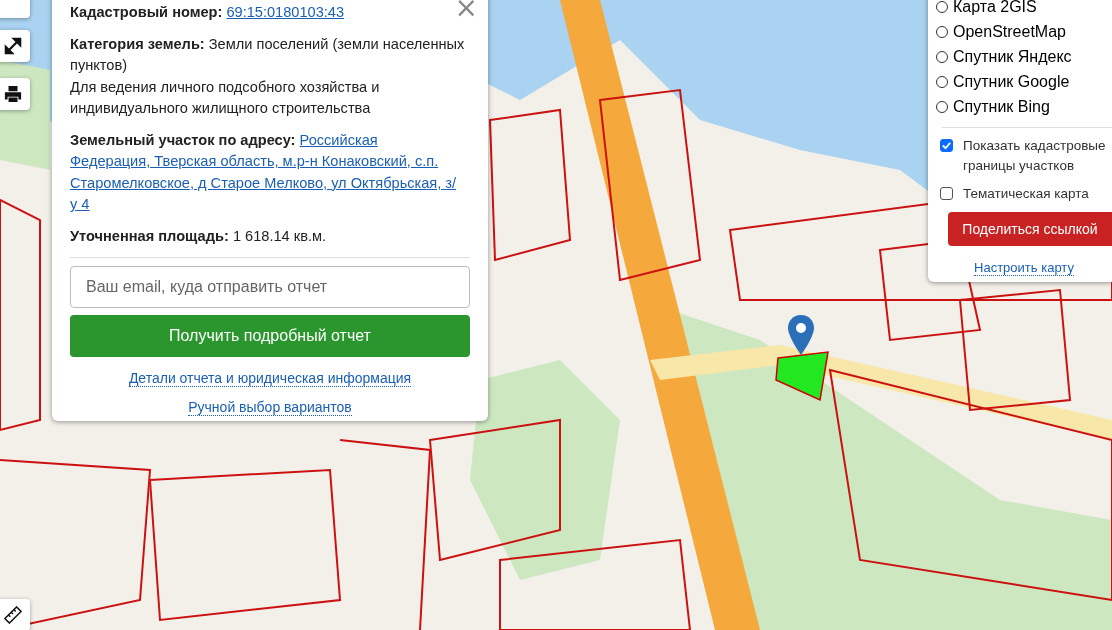 This screenshot has height=630, width=1112. Describe the element at coordinates (995, 8) in the screenshot. I see `radio-label: Карта 2GIS` at that location.